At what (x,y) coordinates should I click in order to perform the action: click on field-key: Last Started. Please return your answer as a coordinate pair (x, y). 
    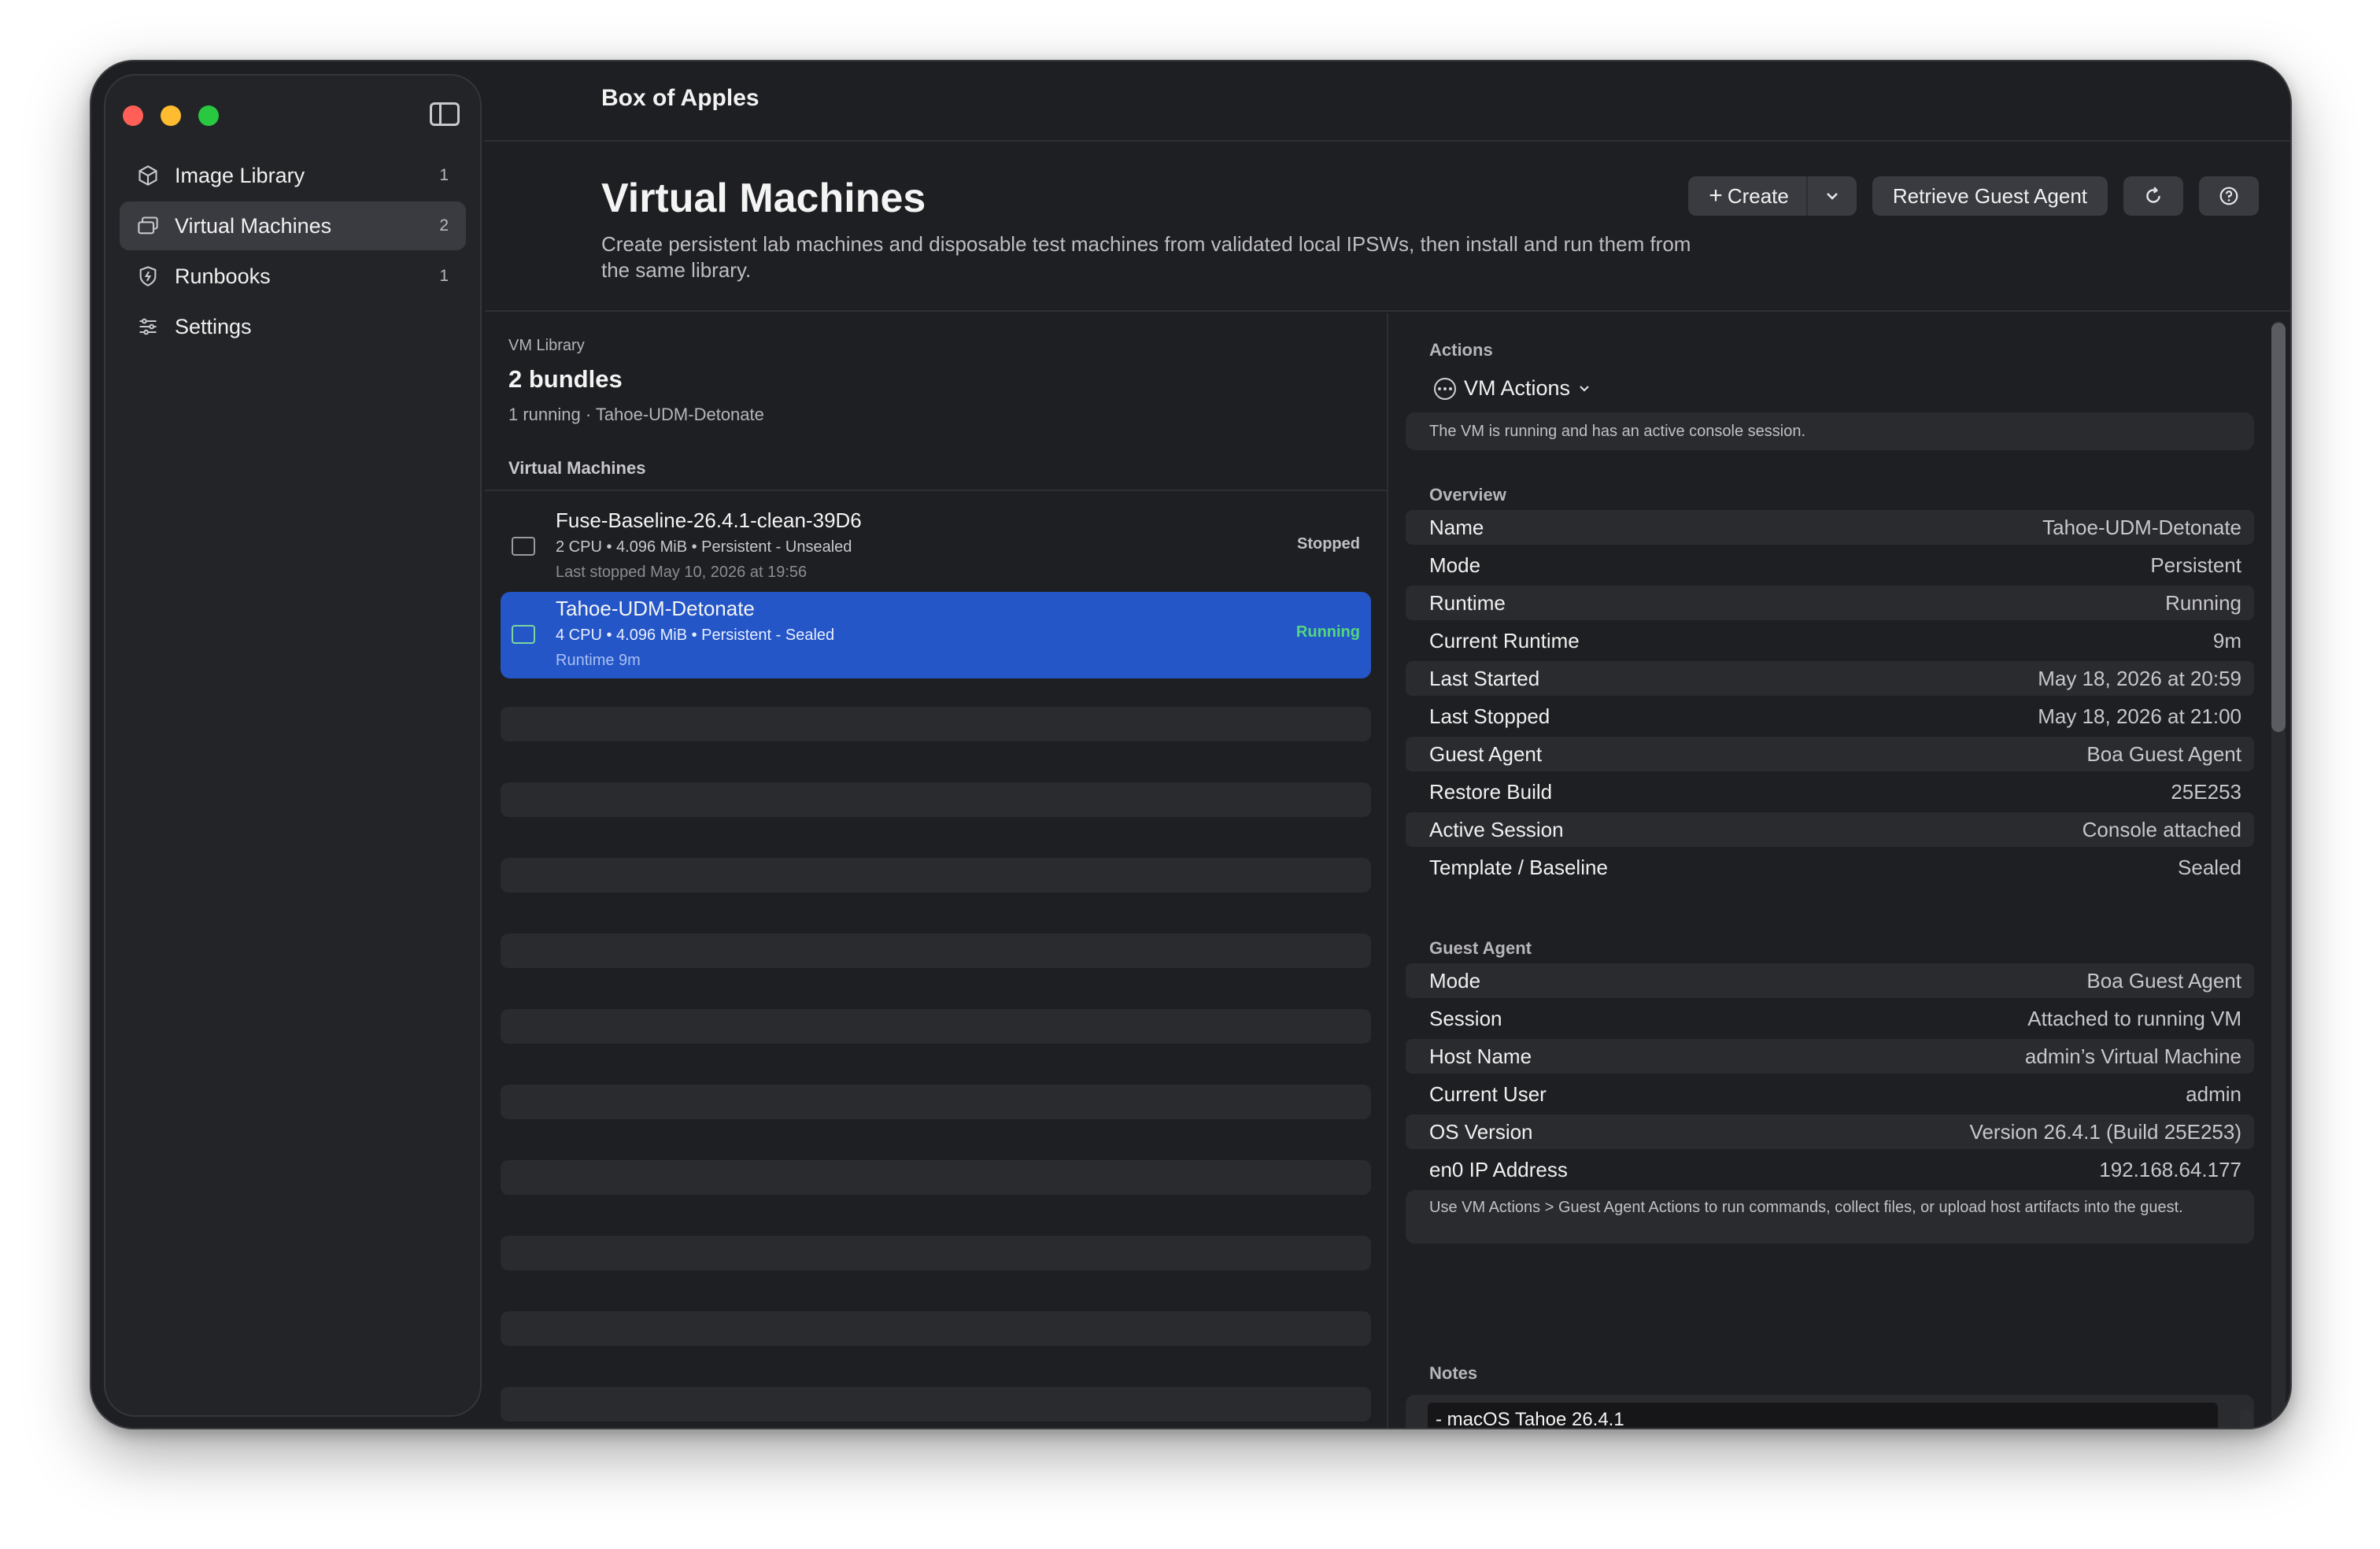
    Looking at the image, I should click on (1484, 678).